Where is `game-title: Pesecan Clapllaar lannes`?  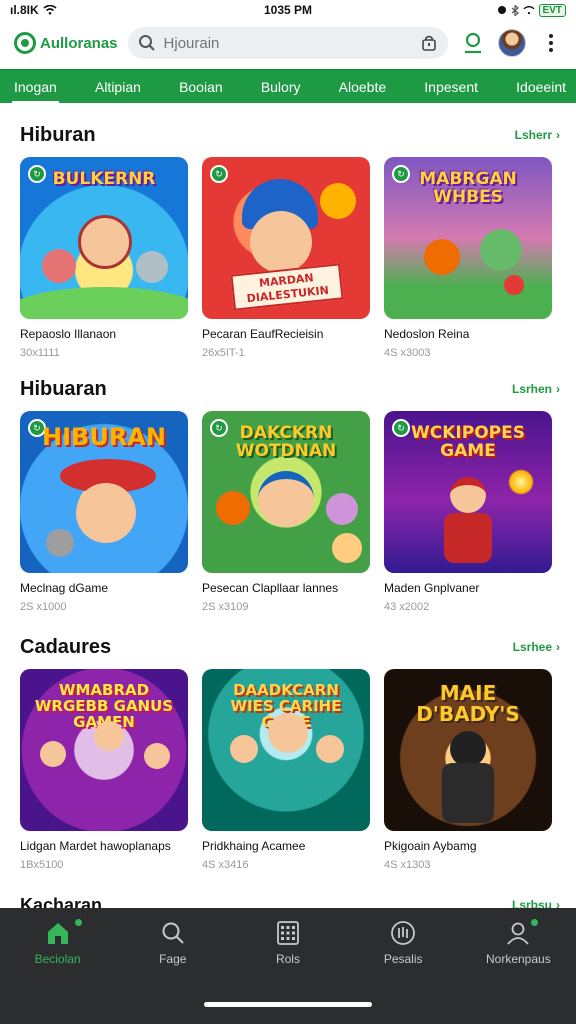
game-title: Pesecan Clapllaar lannes is located at coordinates (270, 588).